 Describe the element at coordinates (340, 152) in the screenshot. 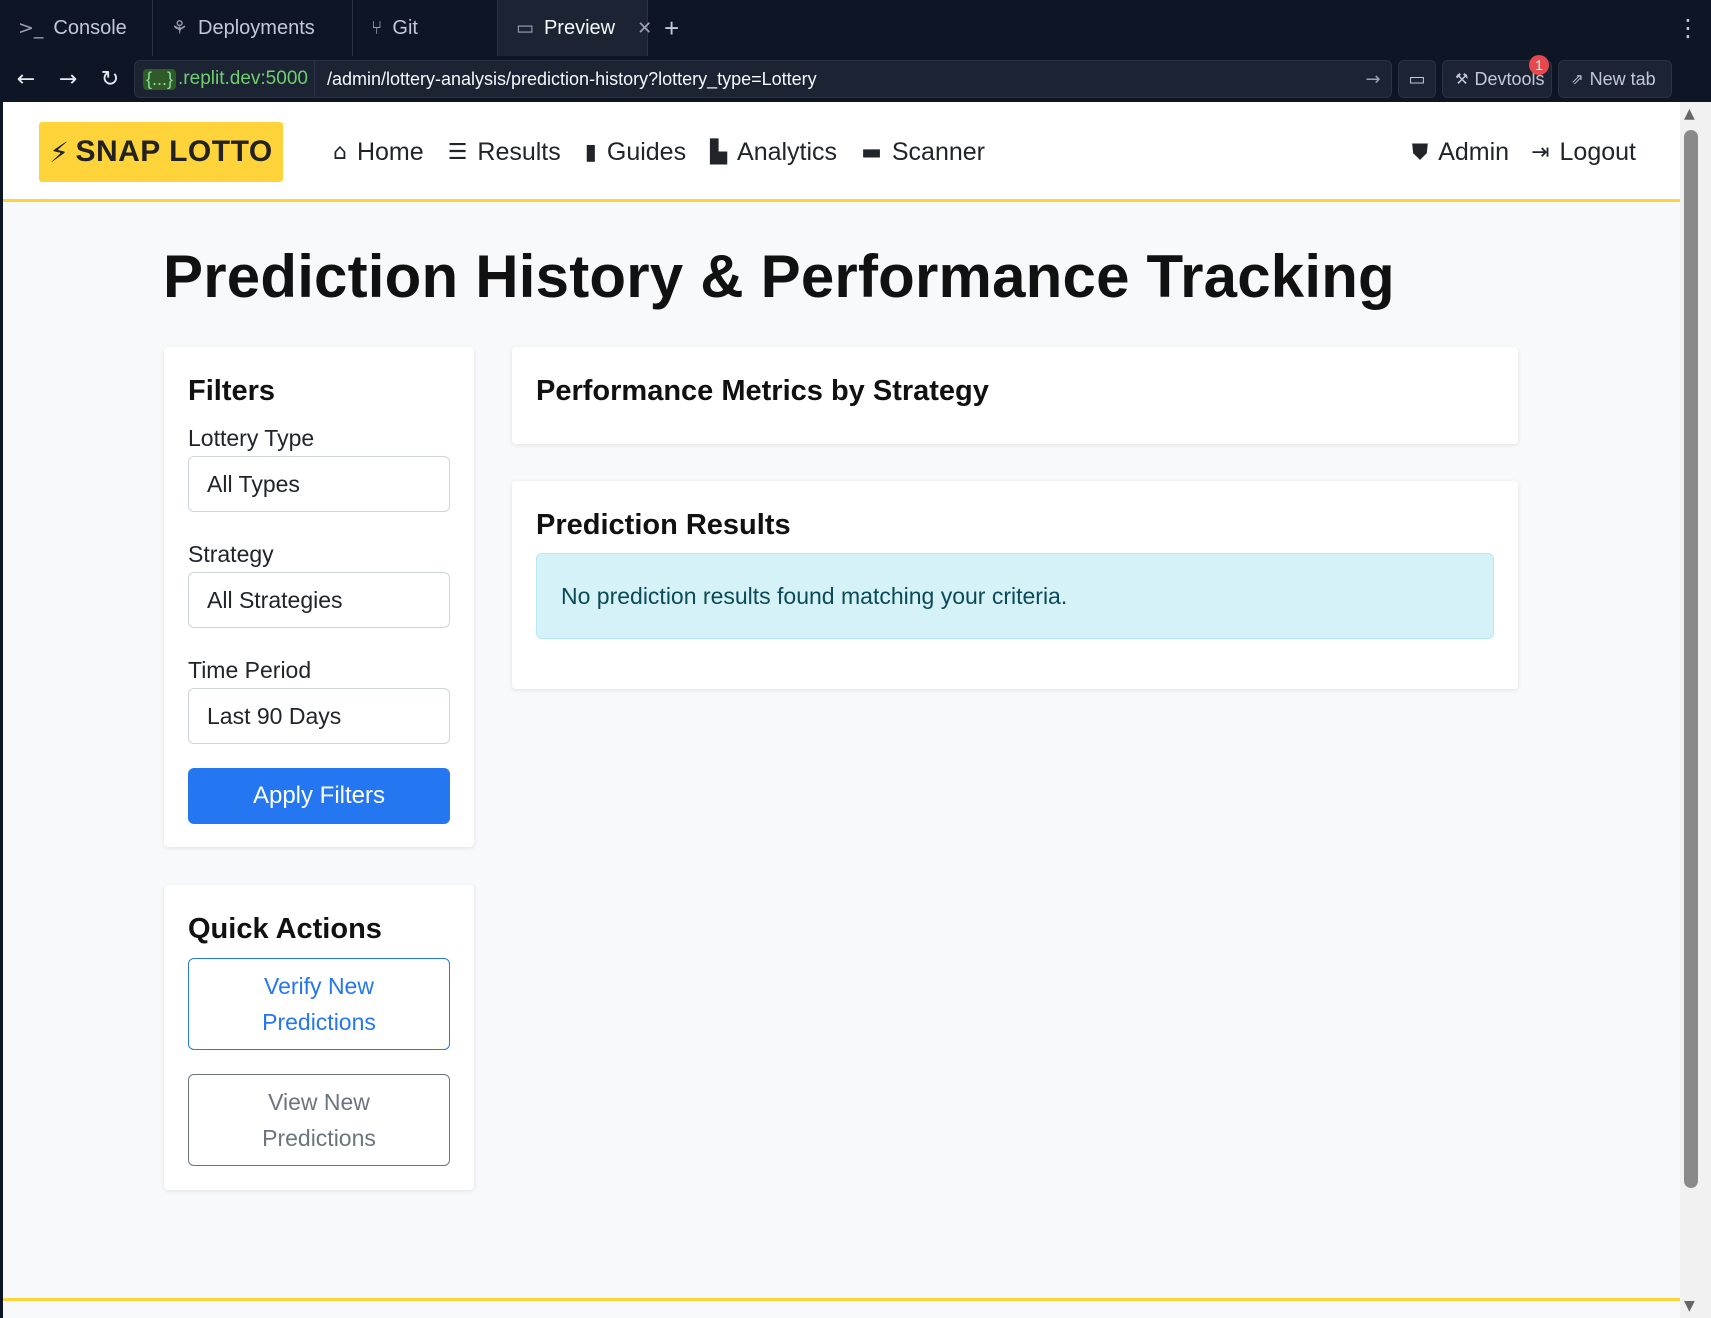

I see `home-icon: ⌂` at that location.